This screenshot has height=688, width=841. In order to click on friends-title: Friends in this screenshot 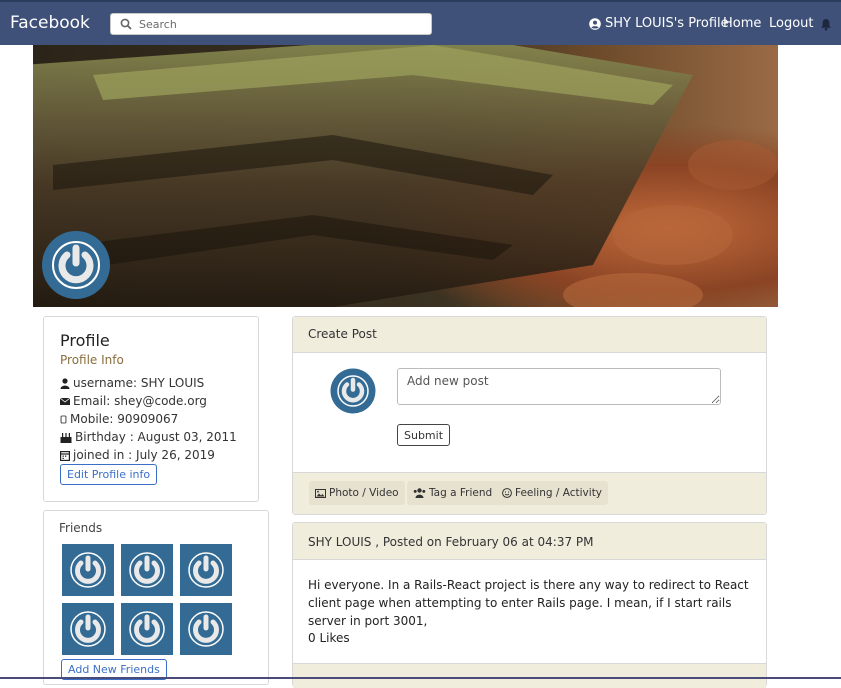, I will do `click(81, 528)`.